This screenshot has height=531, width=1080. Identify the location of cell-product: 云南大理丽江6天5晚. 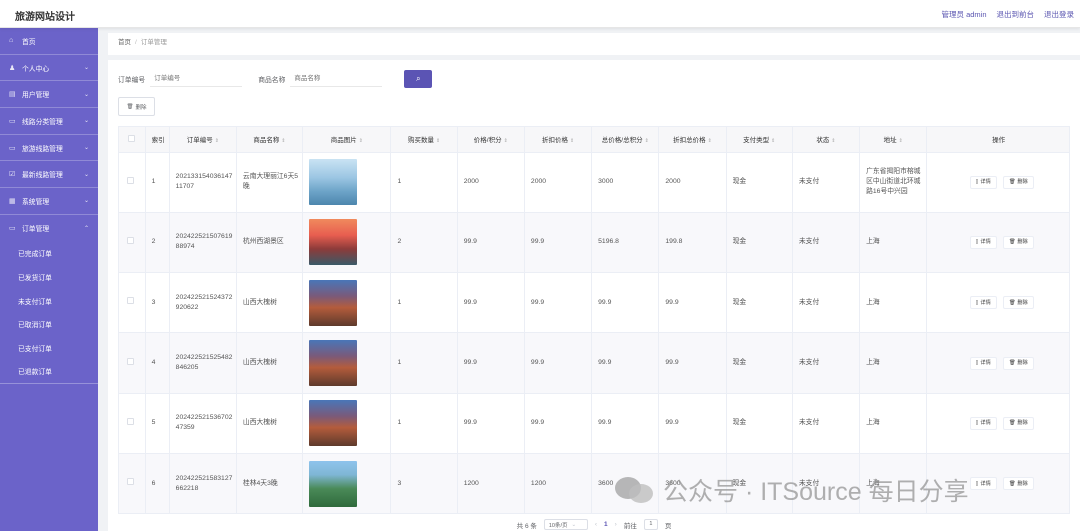
(270, 182).